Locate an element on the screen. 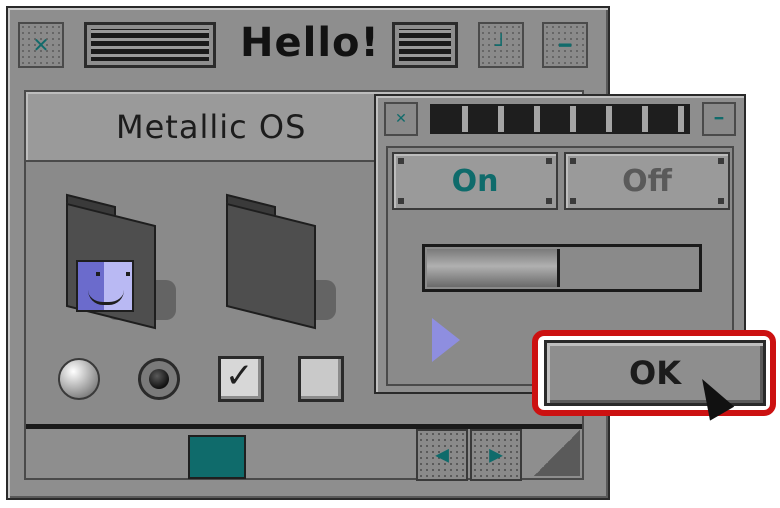 This screenshot has width=780, height=508. progress-indicator is located at coordinates (217, 457).